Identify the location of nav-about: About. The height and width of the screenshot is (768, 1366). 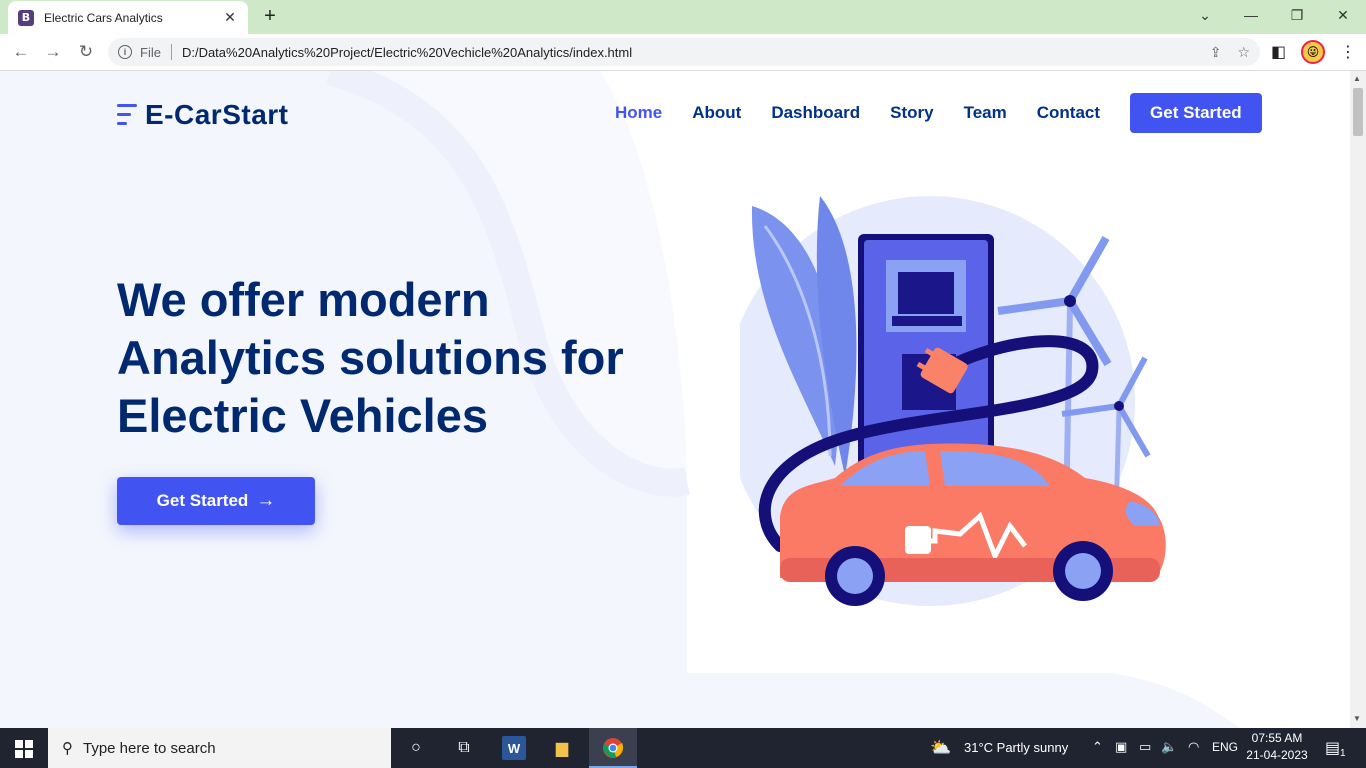
(716, 113).